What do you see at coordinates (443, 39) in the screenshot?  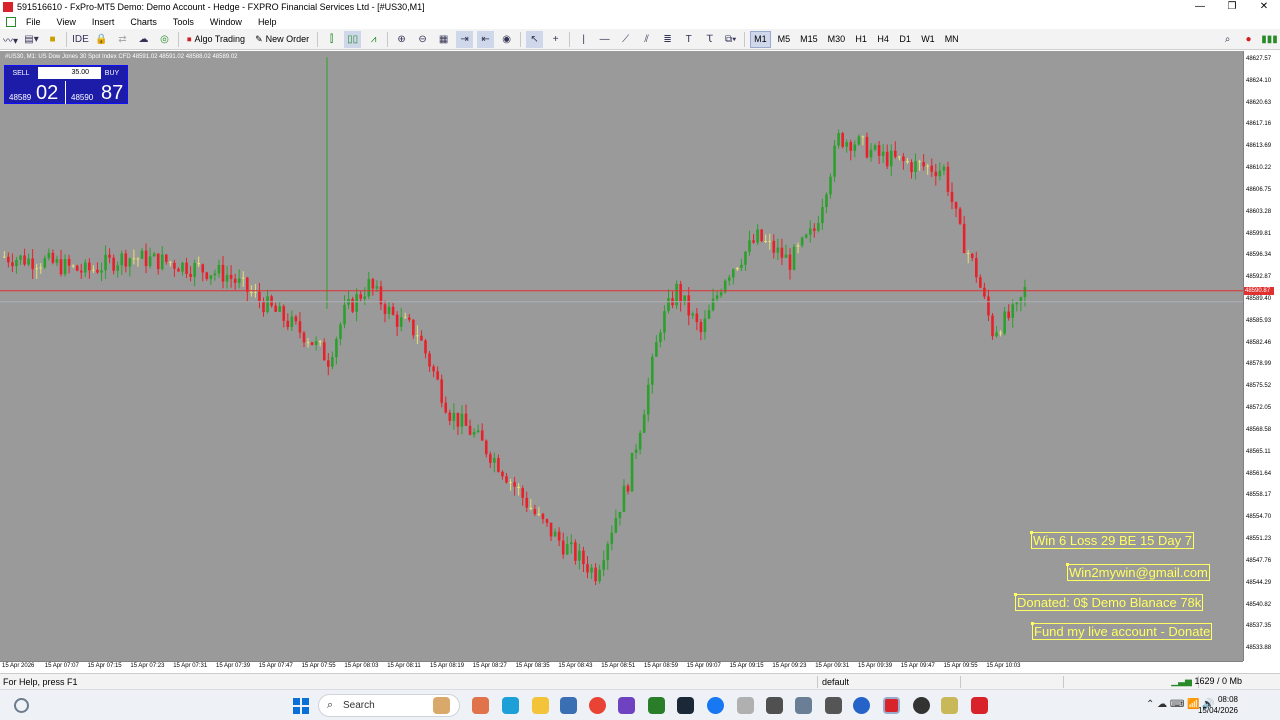 I see `grid-icon: ▦` at bounding box center [443, 39].